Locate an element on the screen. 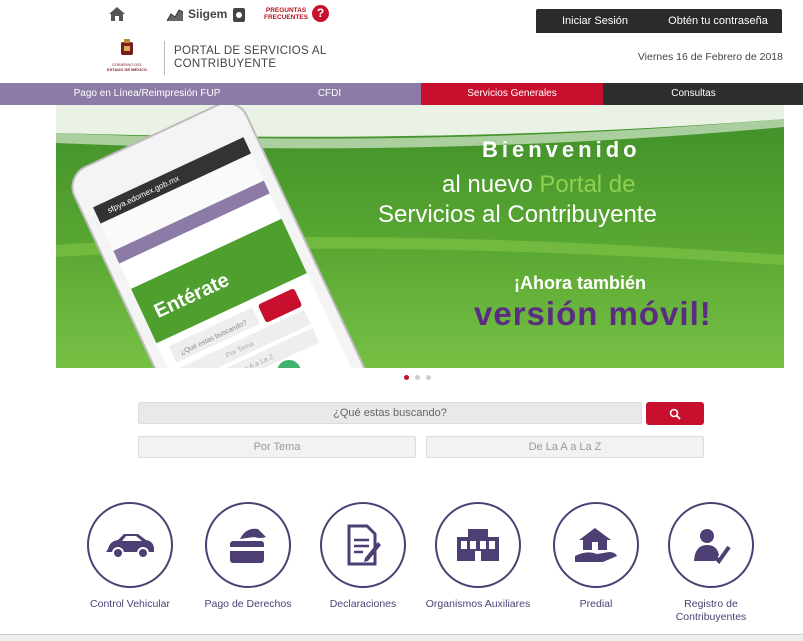  login-link: Iniciar Sesión is located at coordinates (595, 21).